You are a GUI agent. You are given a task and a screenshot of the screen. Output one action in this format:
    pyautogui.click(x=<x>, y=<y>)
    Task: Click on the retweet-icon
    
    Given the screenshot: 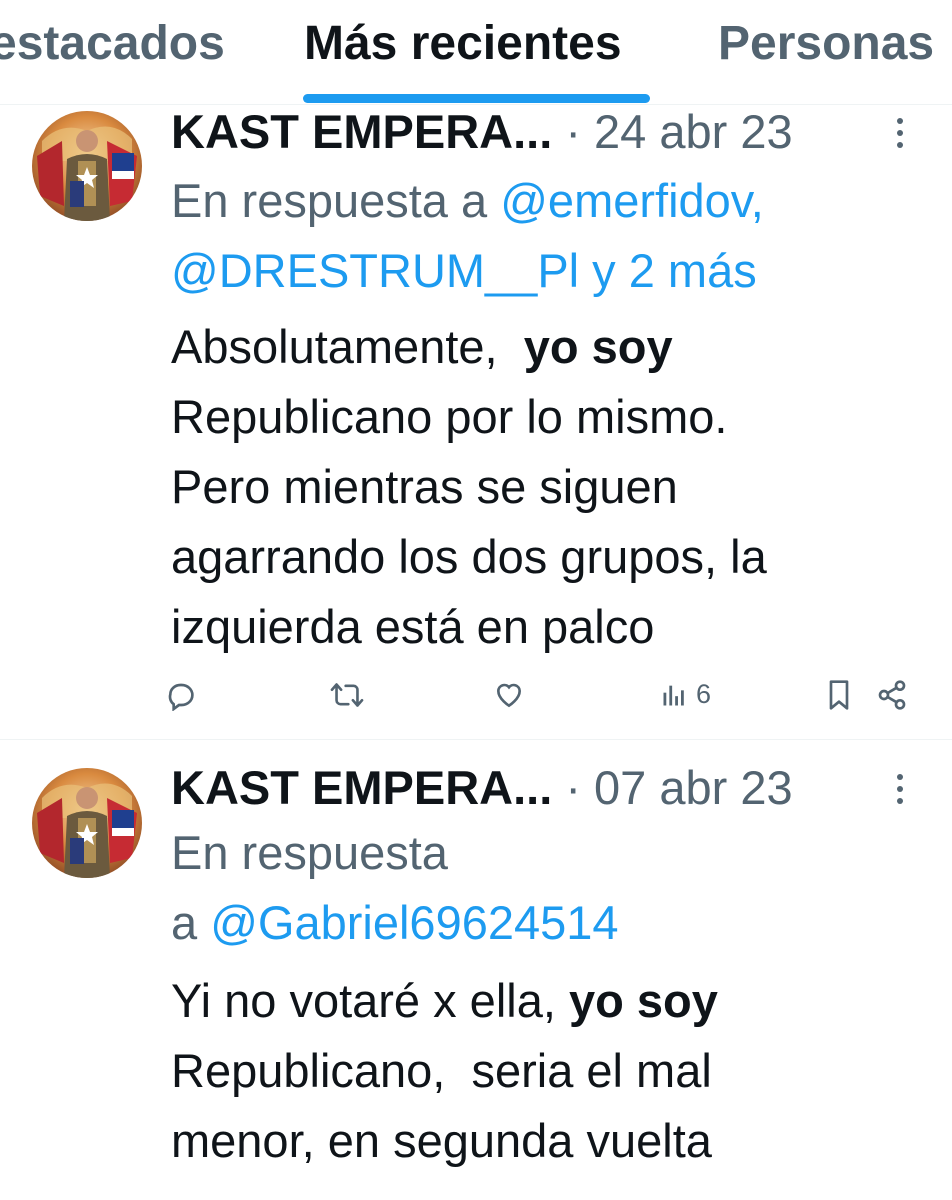 What is the action you would take?
    pyautogui.click(x=347, y=695)
    